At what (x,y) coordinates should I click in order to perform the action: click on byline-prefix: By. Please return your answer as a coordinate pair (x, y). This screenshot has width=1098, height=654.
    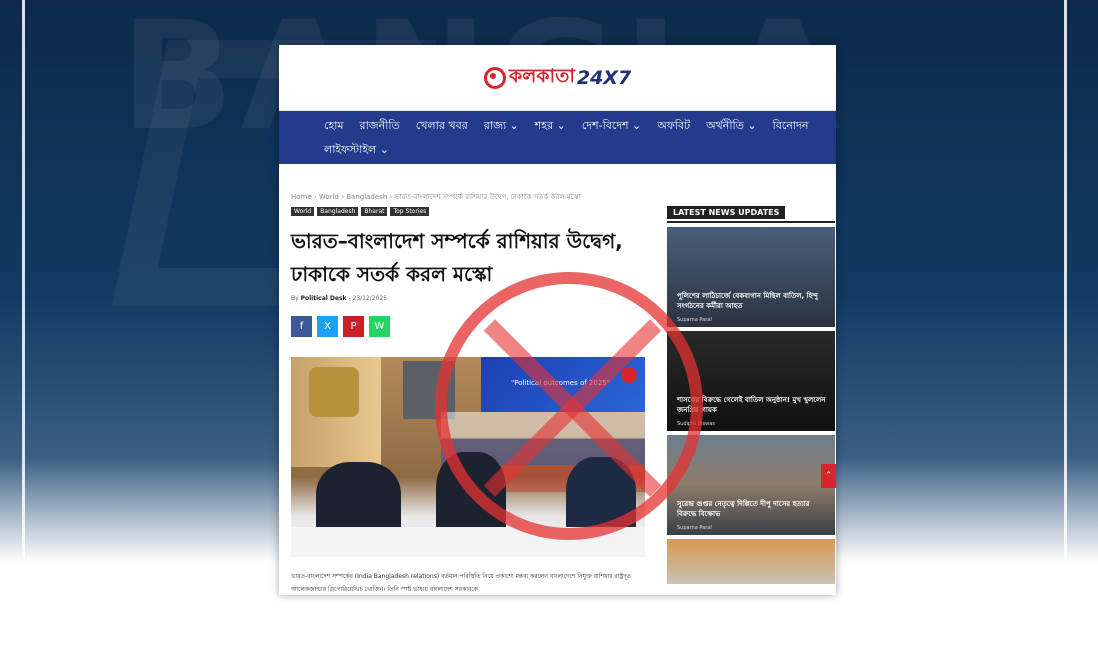
    Looking at the image, I should click on (295, 298).